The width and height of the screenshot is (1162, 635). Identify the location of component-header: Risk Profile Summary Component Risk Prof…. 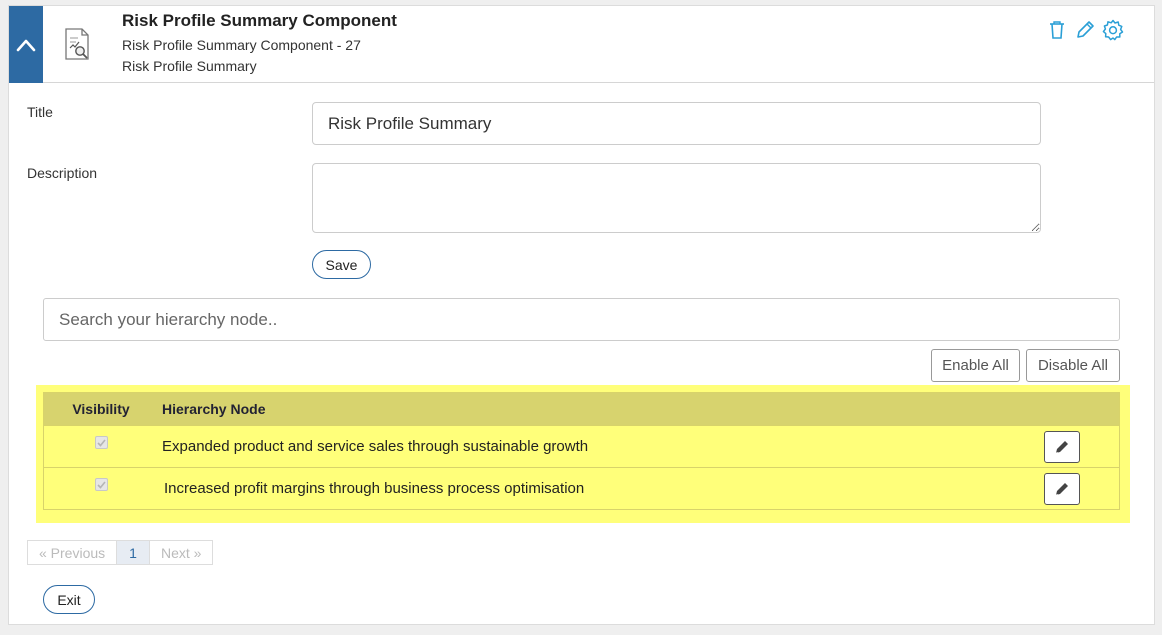
(581, 44).